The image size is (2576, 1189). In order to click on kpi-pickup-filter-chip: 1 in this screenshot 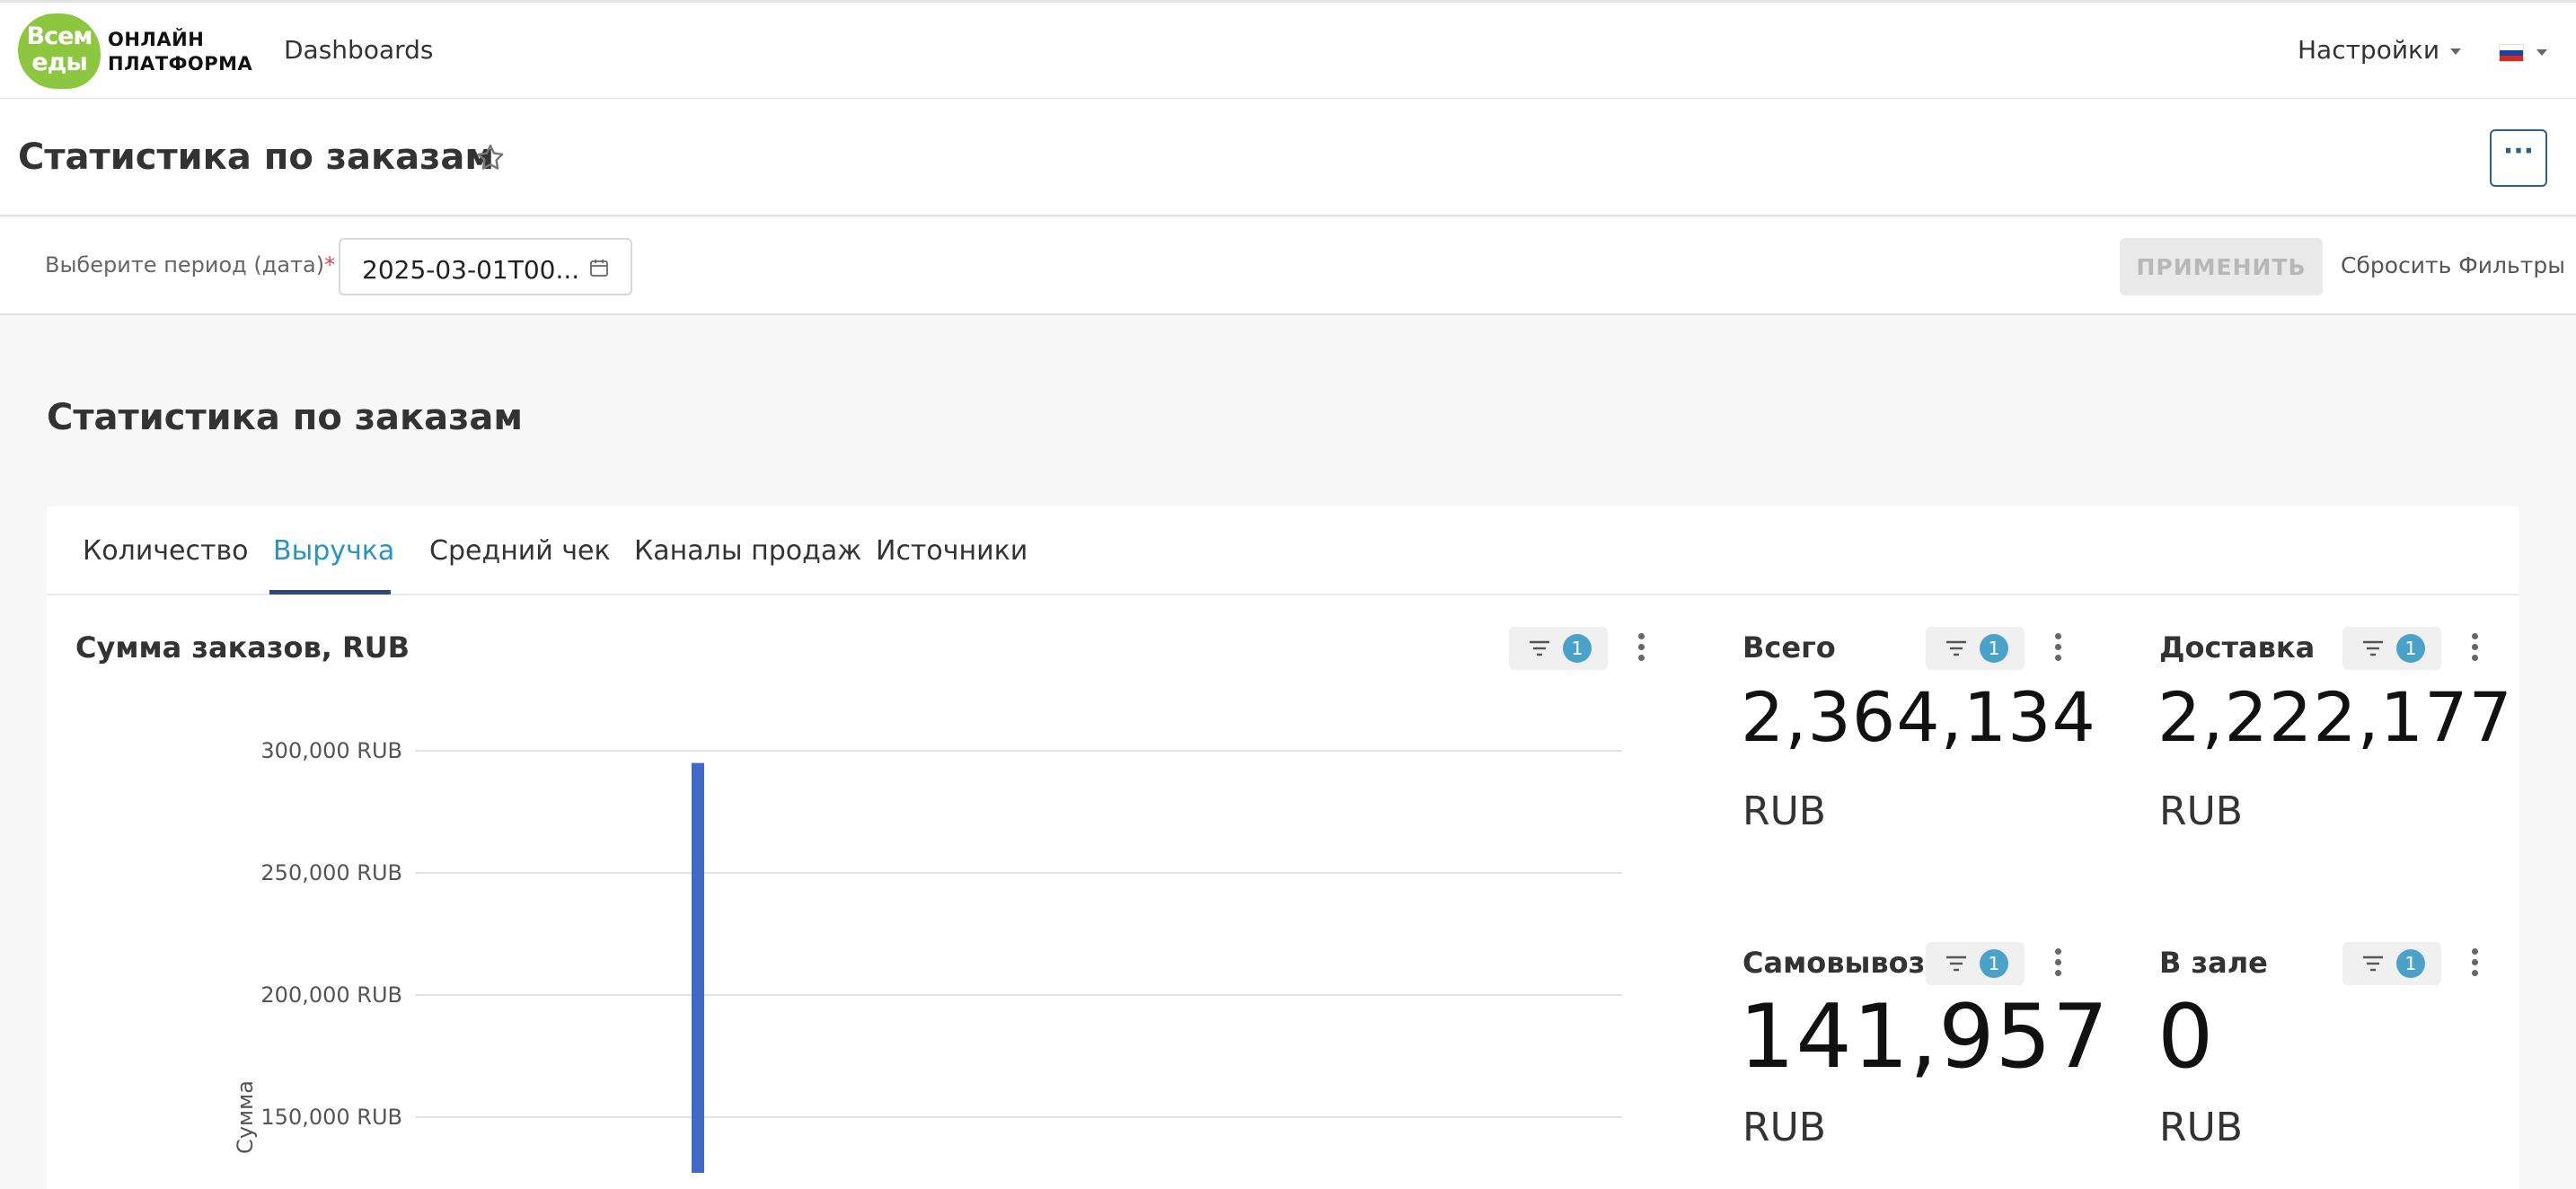, I will do `click(1975, 963)`.